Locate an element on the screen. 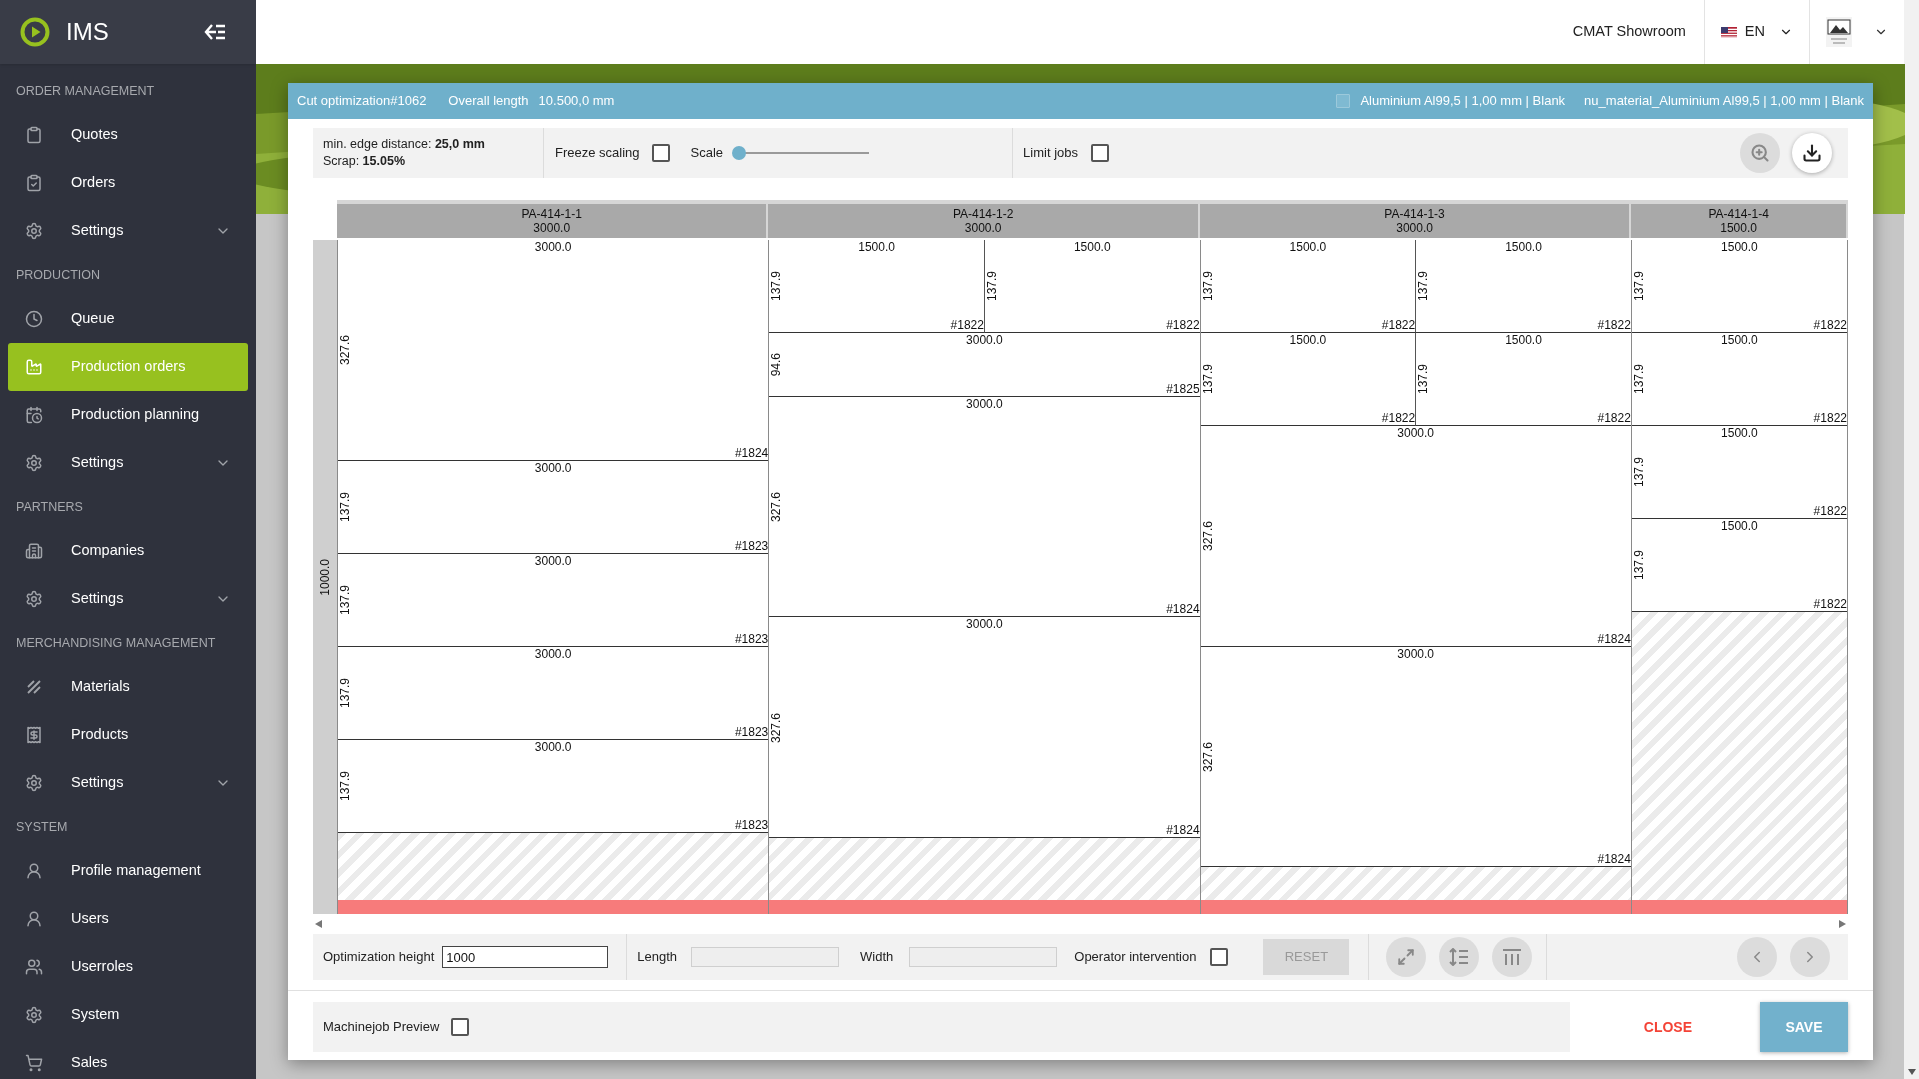 Image resolution: width=1919 pixels, height=1079 pixels. collapse-arrow-icon is located at coordinates (215, 32).